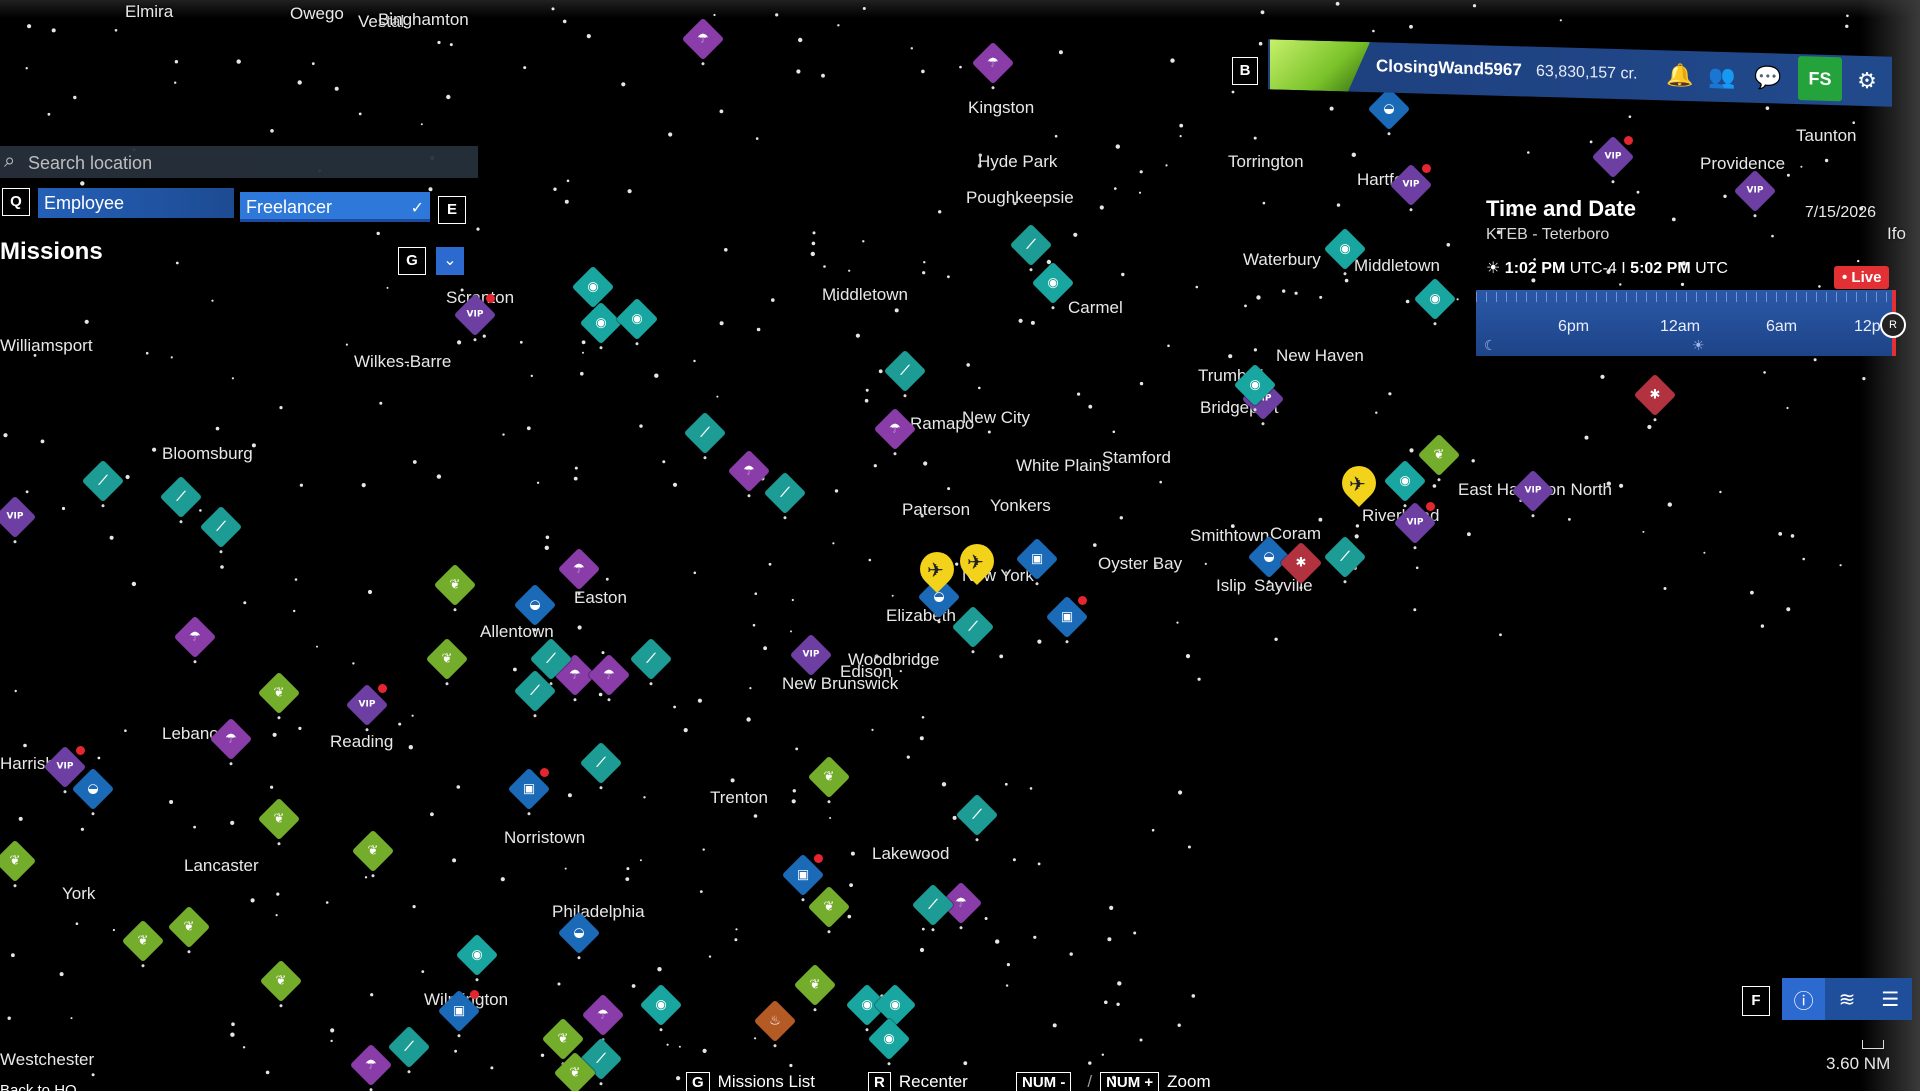 The height and width of the screenshot is (1091, 1920). What do you see at coordinates (1691, 323) in the screenshot?
I see `time-slider: 6pm 12am 6am 12p ☾ ☀ R` at bounding box center [1691, 323].